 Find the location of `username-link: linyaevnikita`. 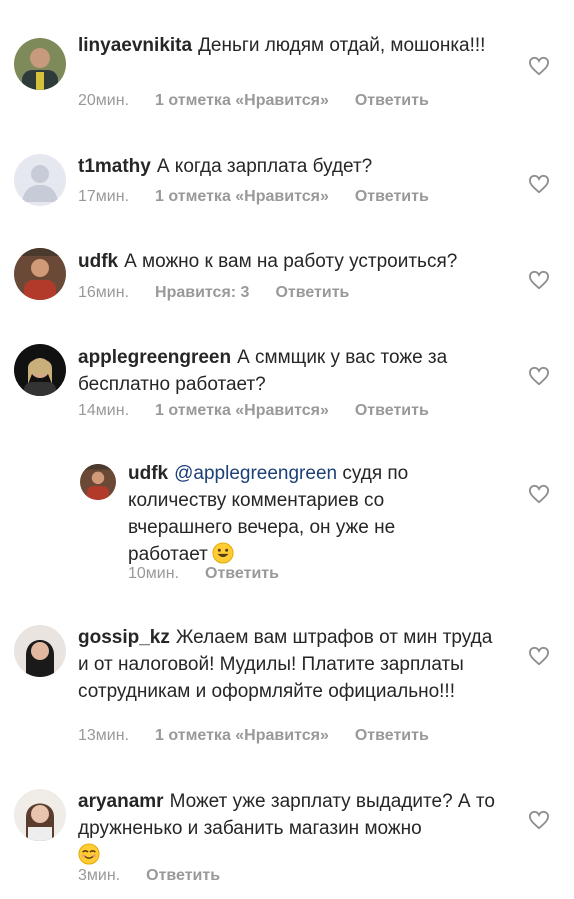

username-link: linyaevnikita is located at coordinates (135, 45).